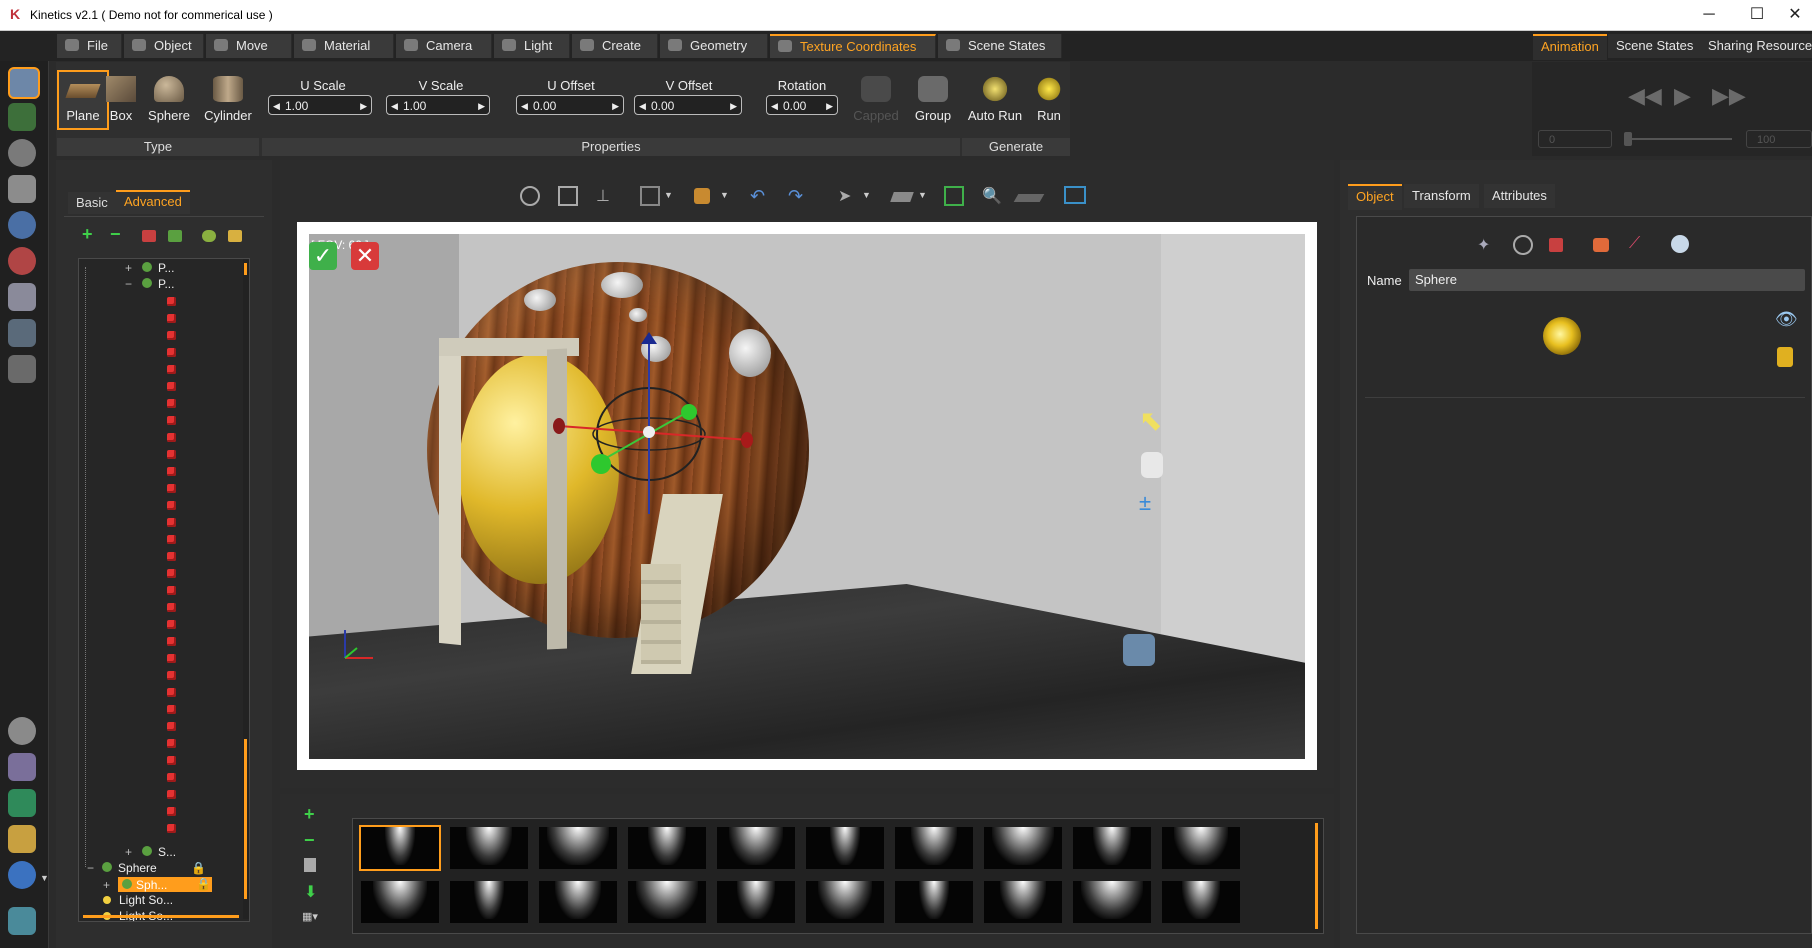 Image resolution: width=1812 pixels, height=948 pixels. Describe the element at coordinates (310, 916) in the screenshot. I see `view-mode-dropdown-icon: ▦▾` at that location.